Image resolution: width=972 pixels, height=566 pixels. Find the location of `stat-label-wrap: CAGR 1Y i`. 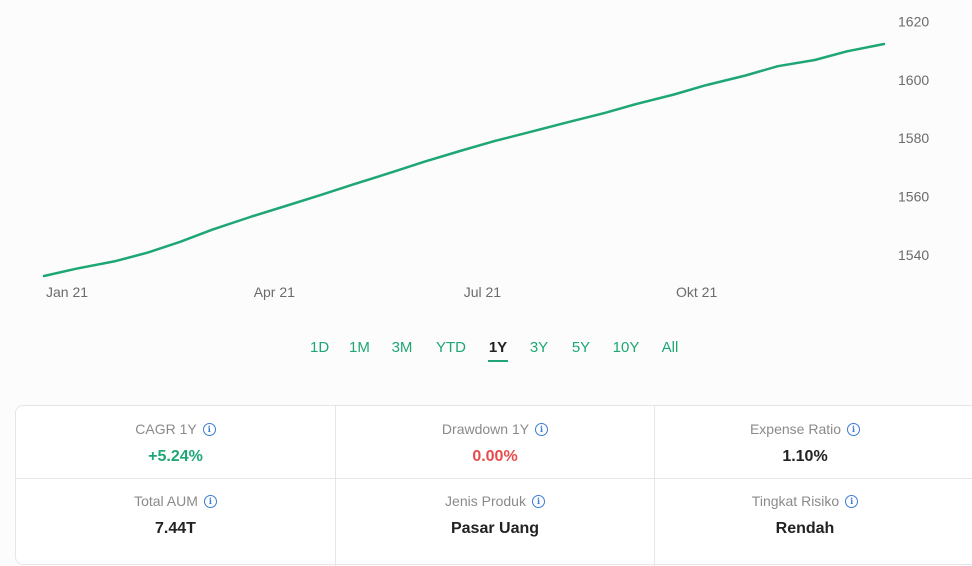

stat-label-wrap: CAGR 1Y i is located at coordinates (175, 429).